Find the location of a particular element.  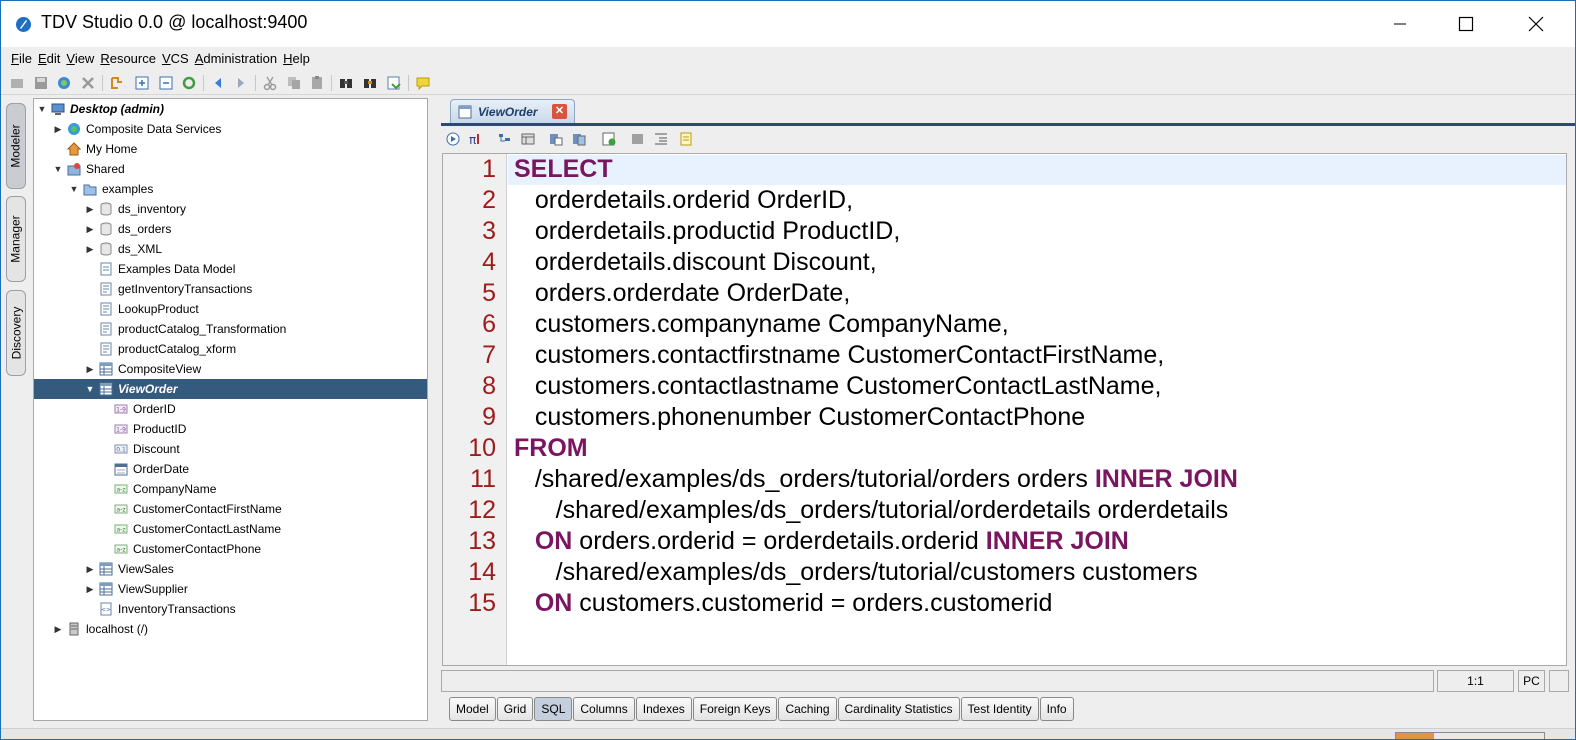

annotation-icon is located at coordinates (423, 83).